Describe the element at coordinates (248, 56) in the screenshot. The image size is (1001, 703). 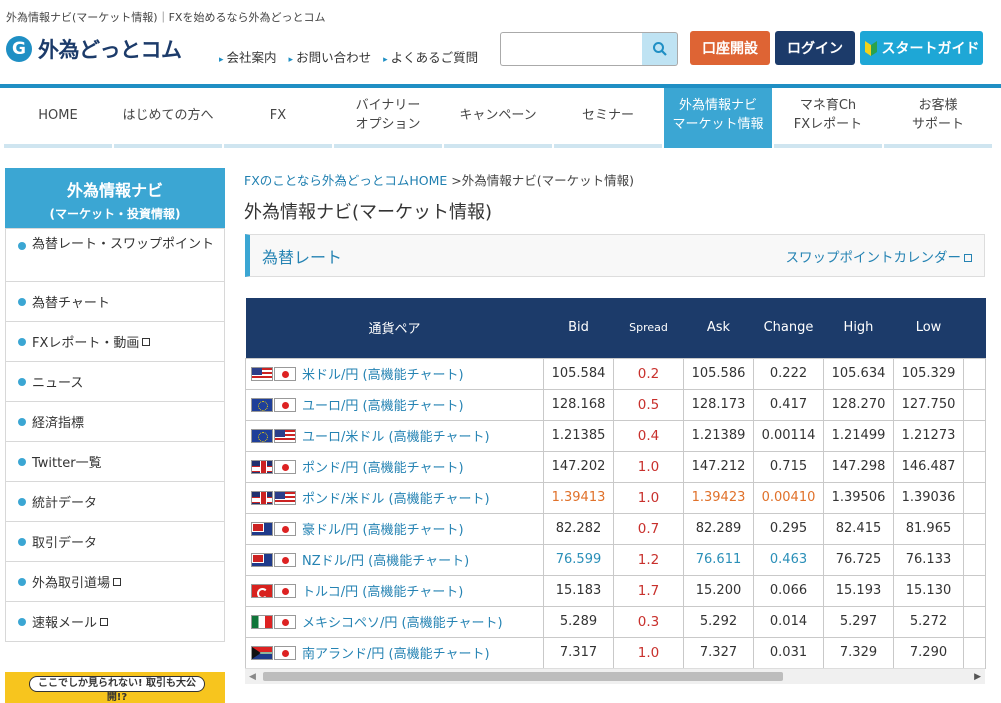
I see `link-company: ▸ 会社案内` at that location.